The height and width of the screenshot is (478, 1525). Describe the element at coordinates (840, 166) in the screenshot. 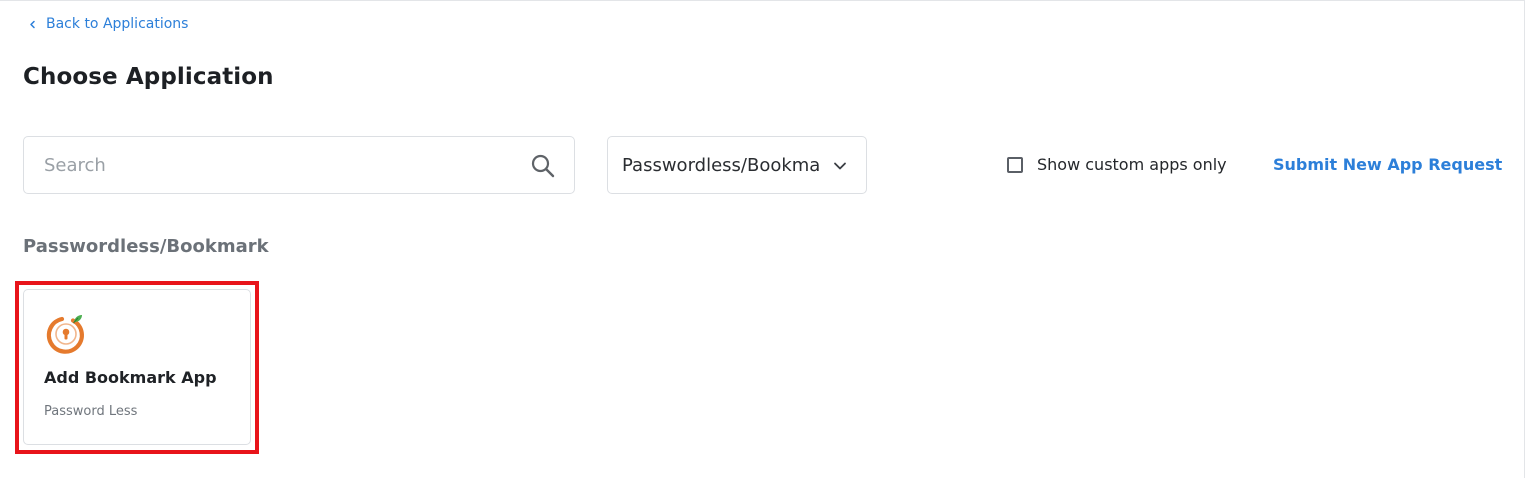

I see `chevron-down-icon` at that location.